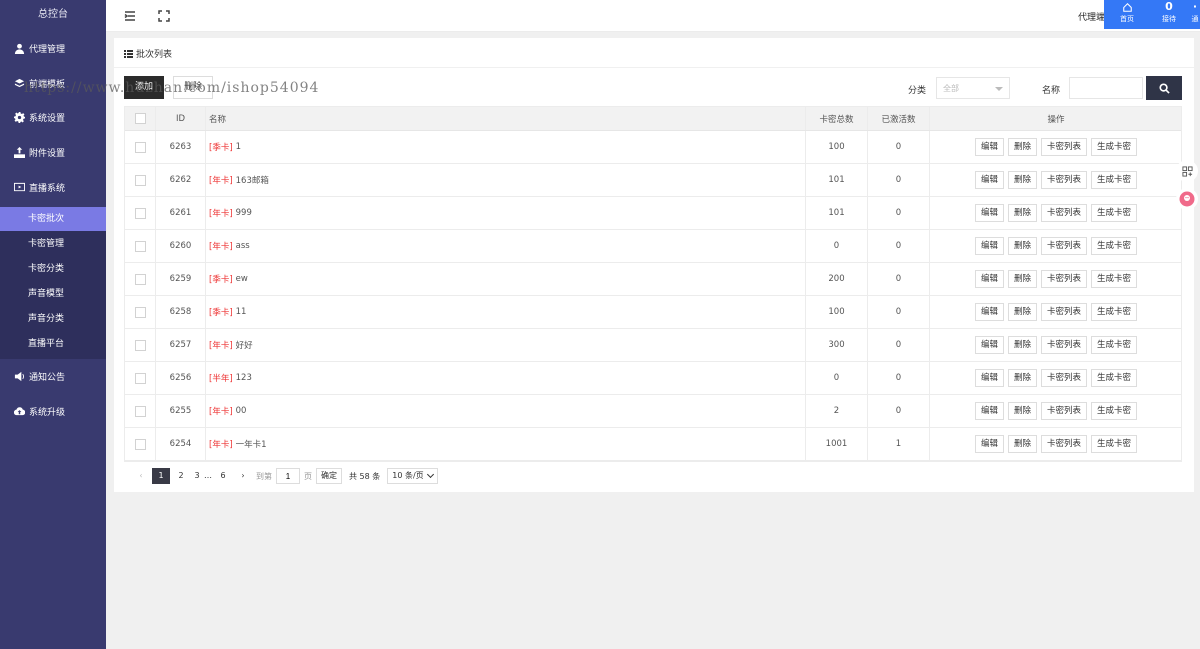  Describe the element at coordinates (53, 244) in the screenshot. I see `submenu-item-card-manage: 卡密管理` at that location.